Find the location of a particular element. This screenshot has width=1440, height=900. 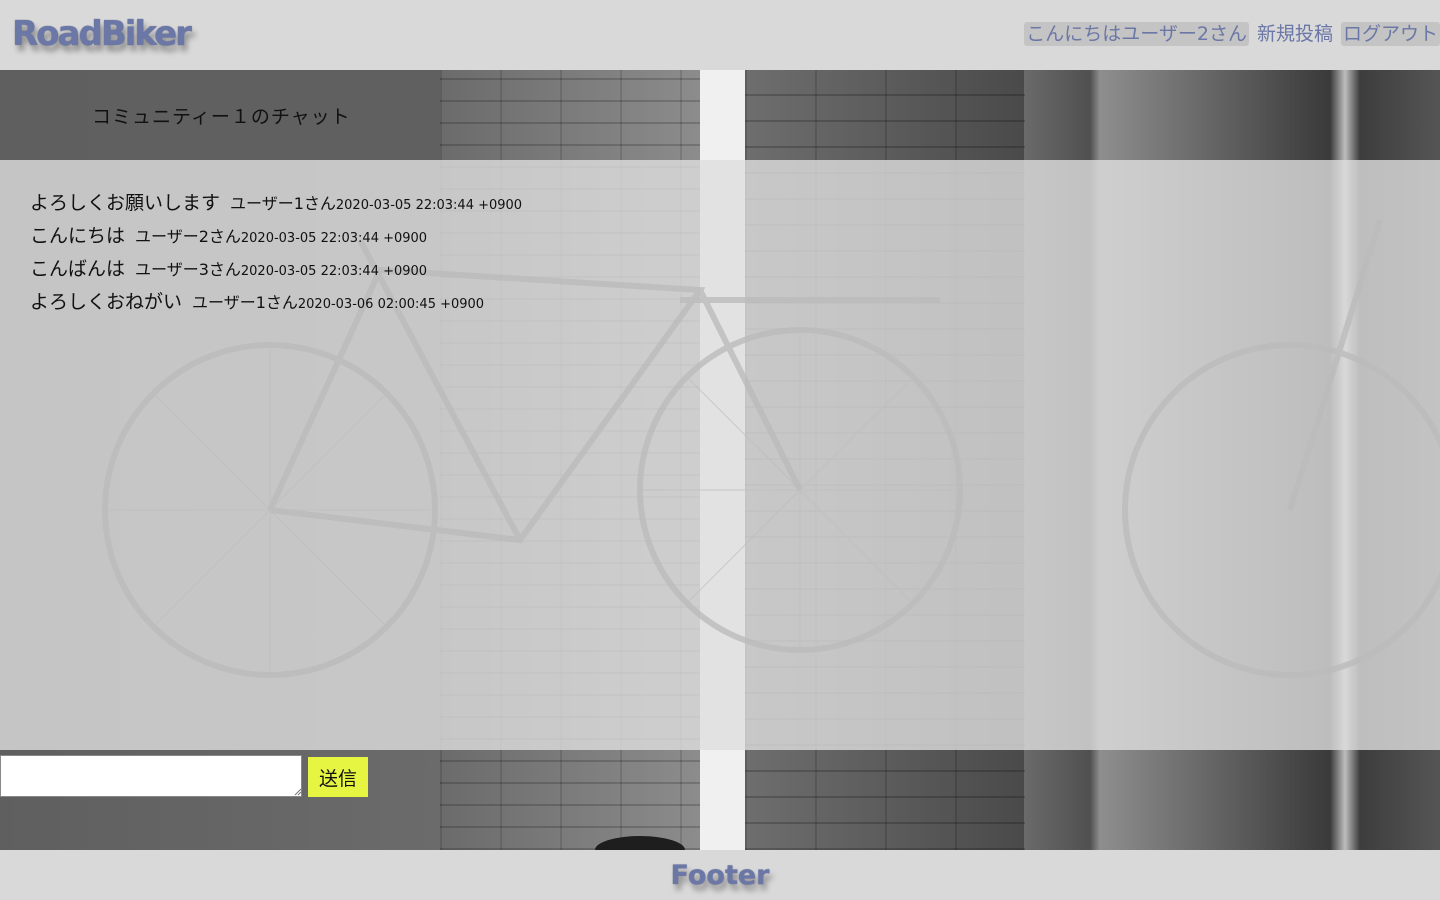

site-footer: Footer is located at coordinates (720, 875).